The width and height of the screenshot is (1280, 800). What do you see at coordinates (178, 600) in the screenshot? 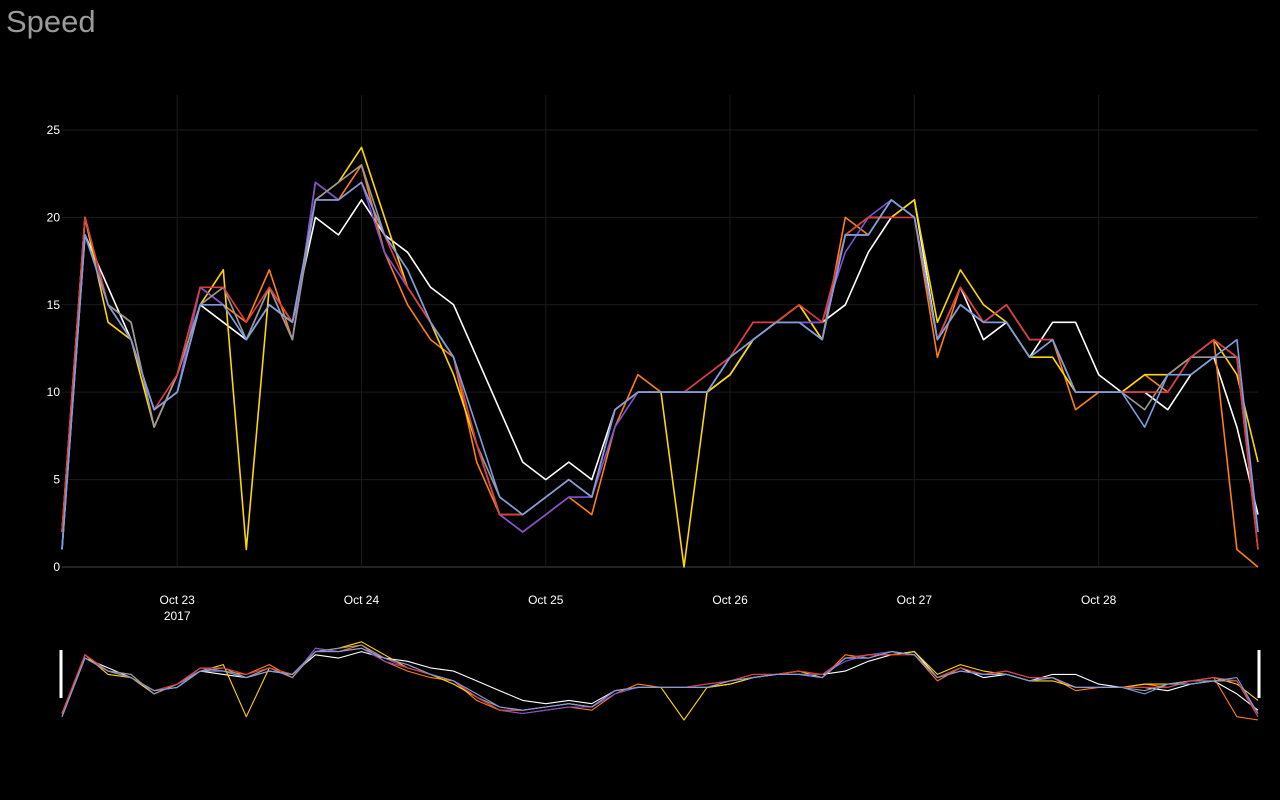
I see `x-tick-label: Oct 23` at bounding box center [178, 600].